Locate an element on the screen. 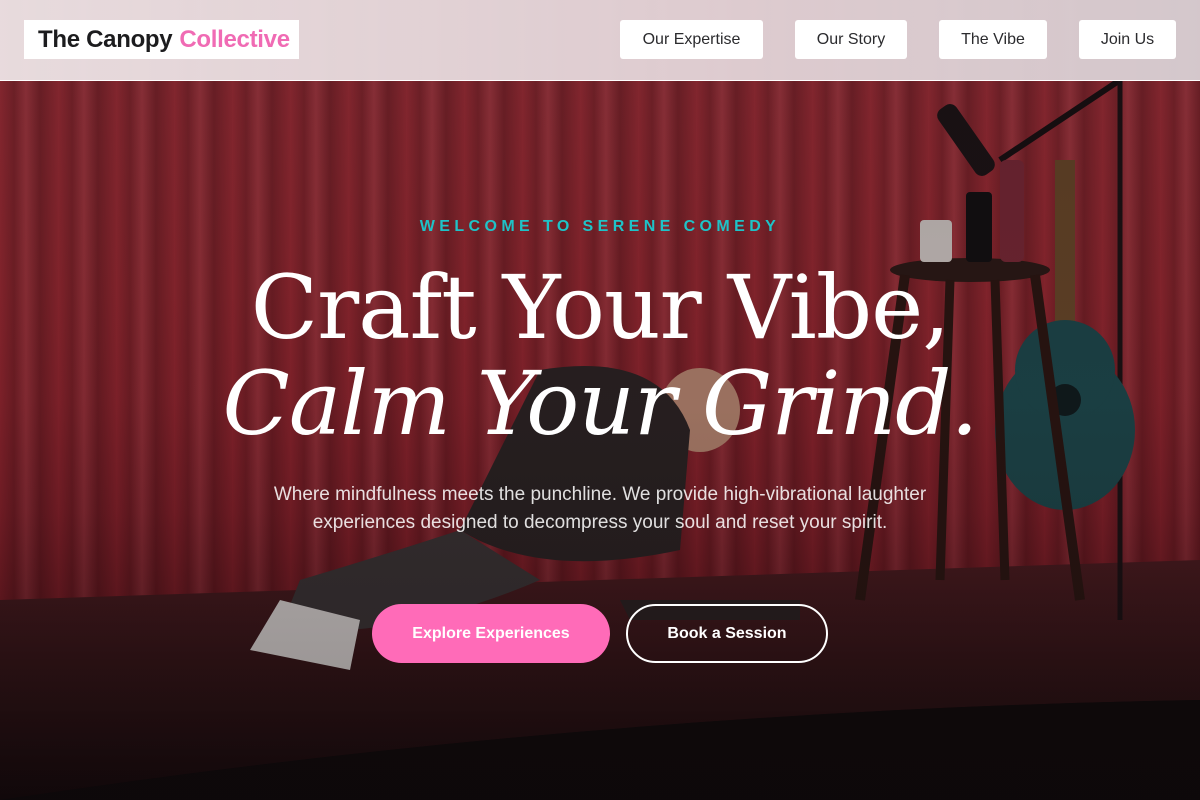 The height and width of the screenshot is (800, 1200). book-session-button: Book a Session is located at coordinates (727, 633).